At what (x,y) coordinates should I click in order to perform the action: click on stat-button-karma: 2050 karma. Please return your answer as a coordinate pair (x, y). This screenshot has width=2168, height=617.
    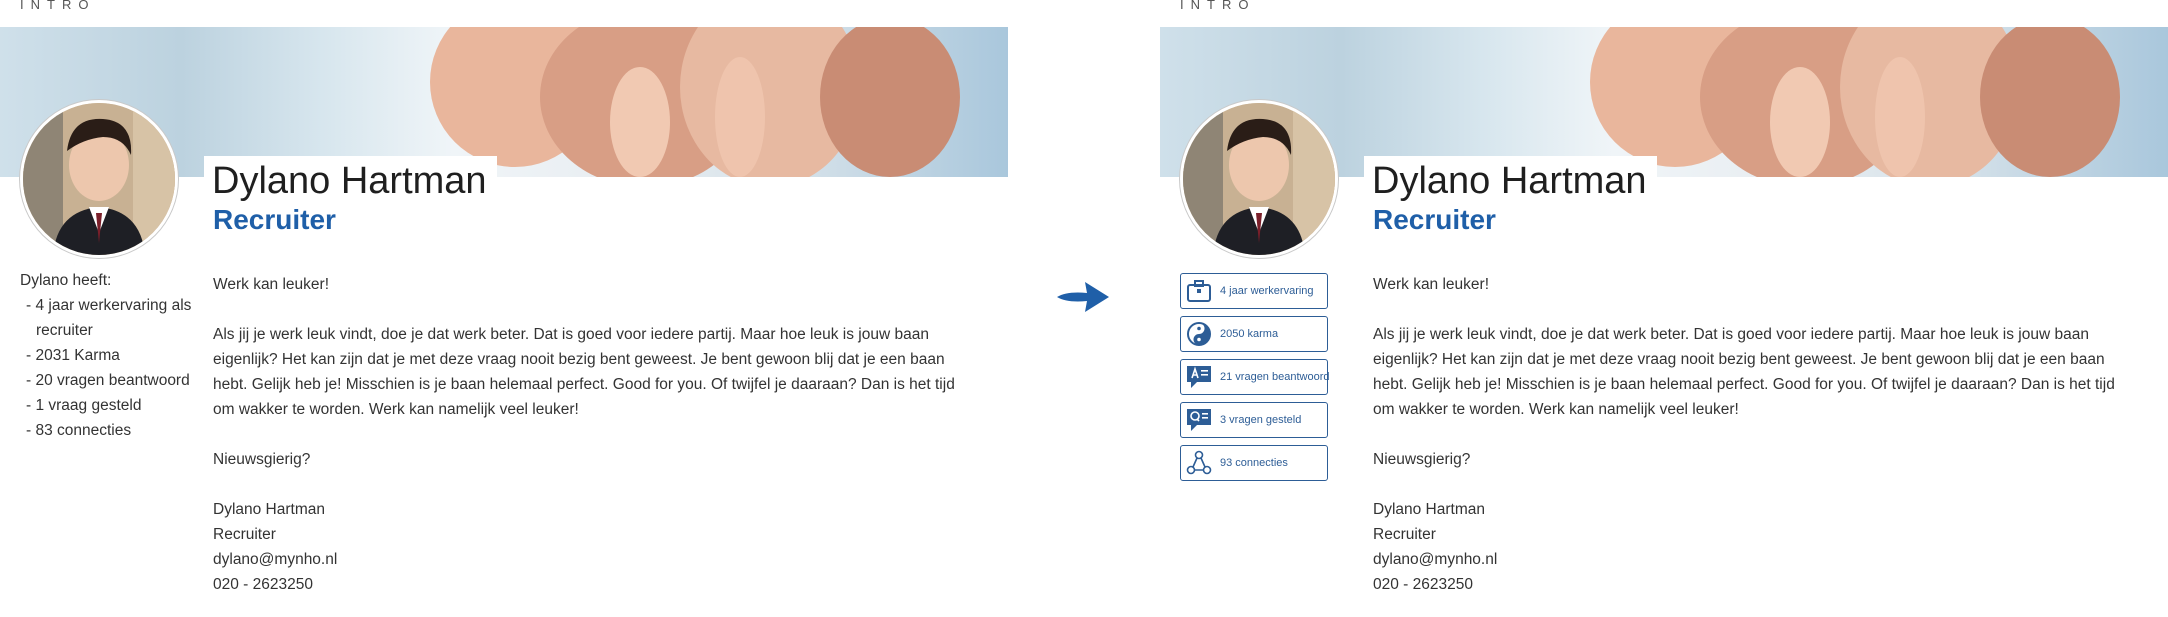
    Looking at the image, I should click on (1254, 334).